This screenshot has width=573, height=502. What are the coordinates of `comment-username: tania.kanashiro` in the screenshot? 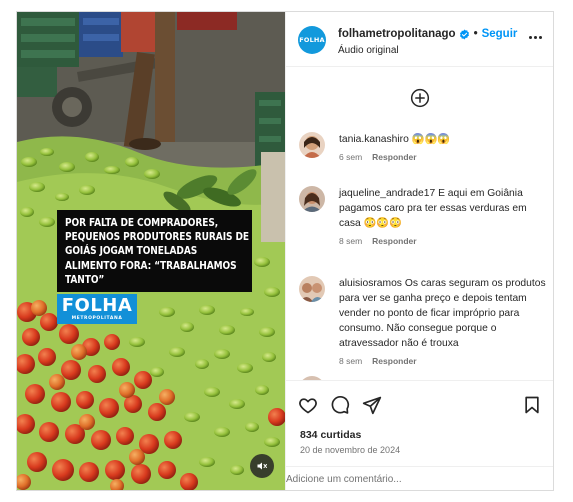 It's located at (374, 139).